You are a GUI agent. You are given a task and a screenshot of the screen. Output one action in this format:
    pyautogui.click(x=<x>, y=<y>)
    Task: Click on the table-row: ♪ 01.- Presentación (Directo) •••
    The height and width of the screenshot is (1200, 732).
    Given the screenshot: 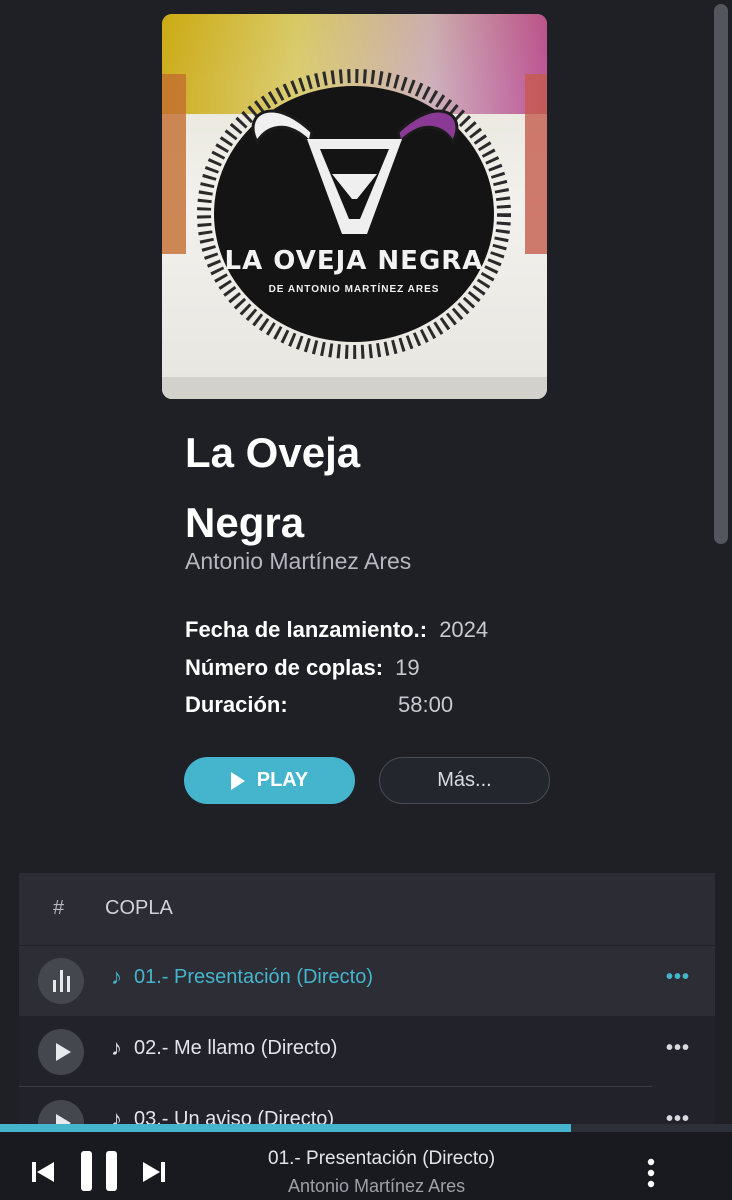 What is the action you would take?
    pyautogui.click(x=367, y=981)
    